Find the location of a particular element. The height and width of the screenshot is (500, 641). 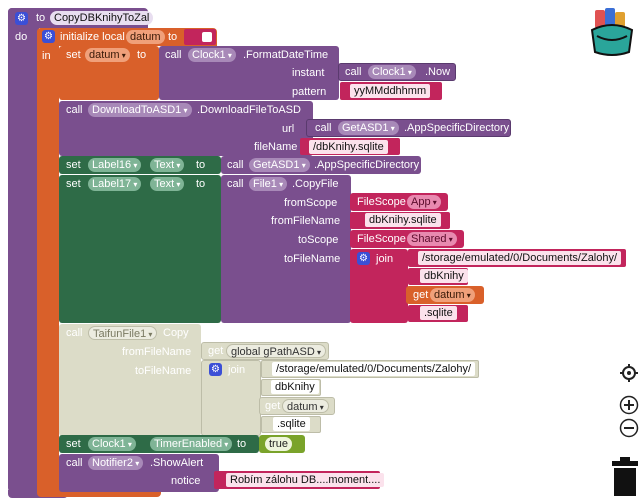

notifier-component-dropdown: Notifier2 is located at coordinates (116, 463).